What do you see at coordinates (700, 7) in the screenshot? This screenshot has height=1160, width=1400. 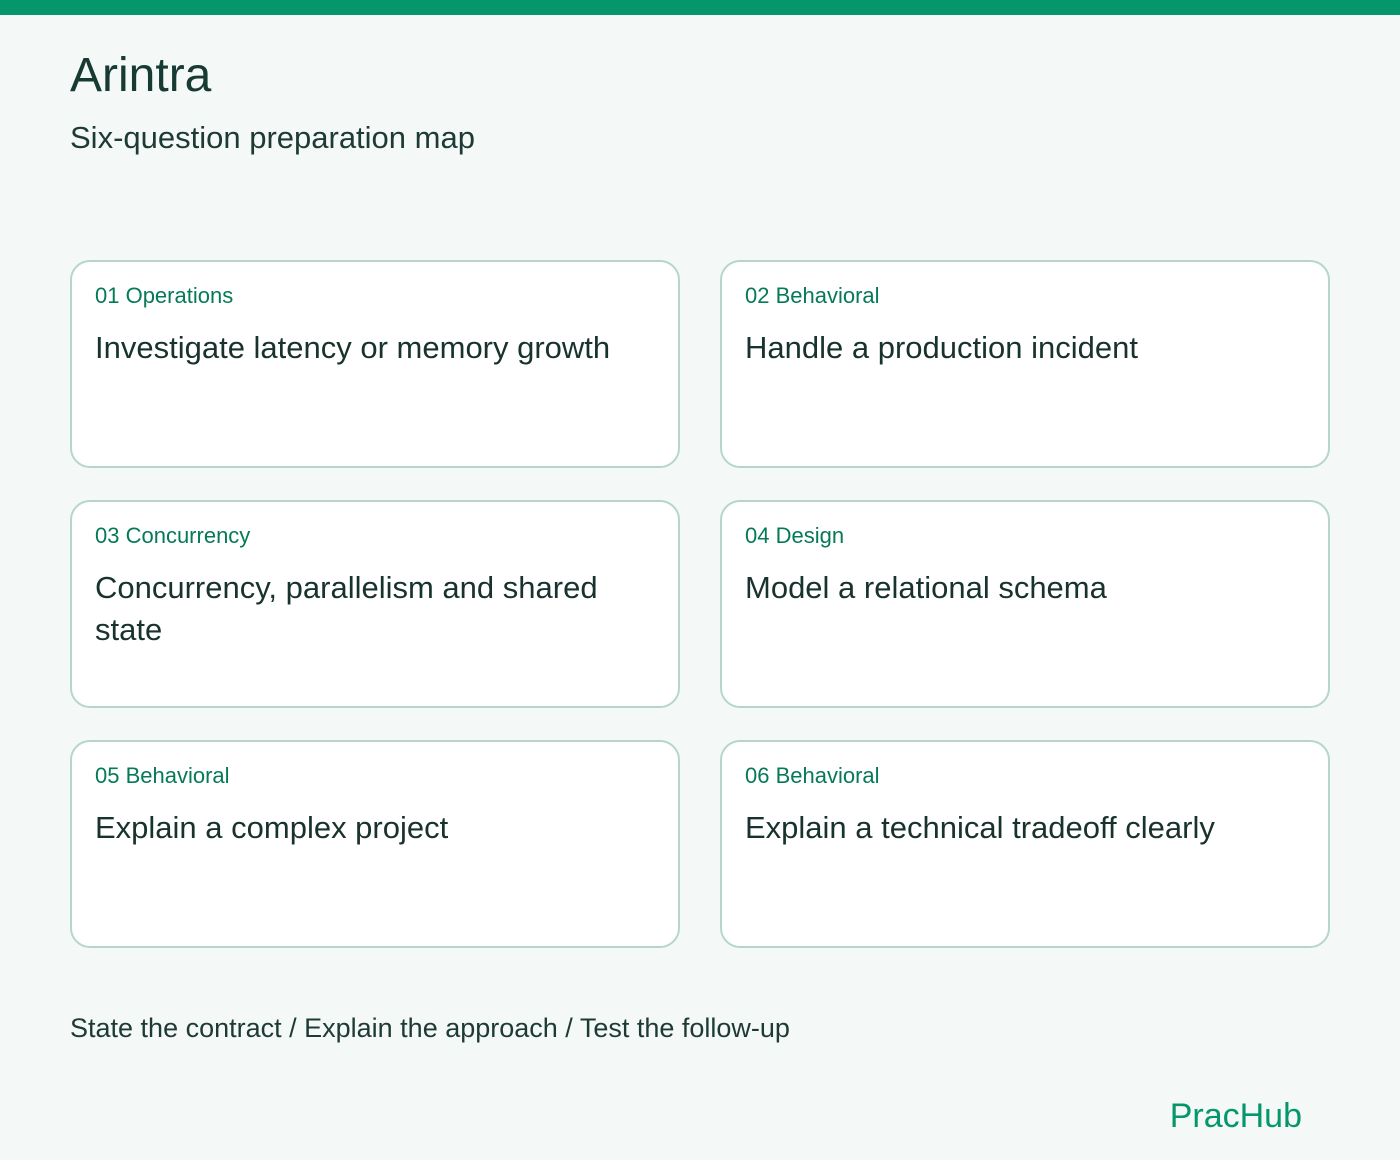 I see `top-accent-bar` at bounding box center [700, 7].